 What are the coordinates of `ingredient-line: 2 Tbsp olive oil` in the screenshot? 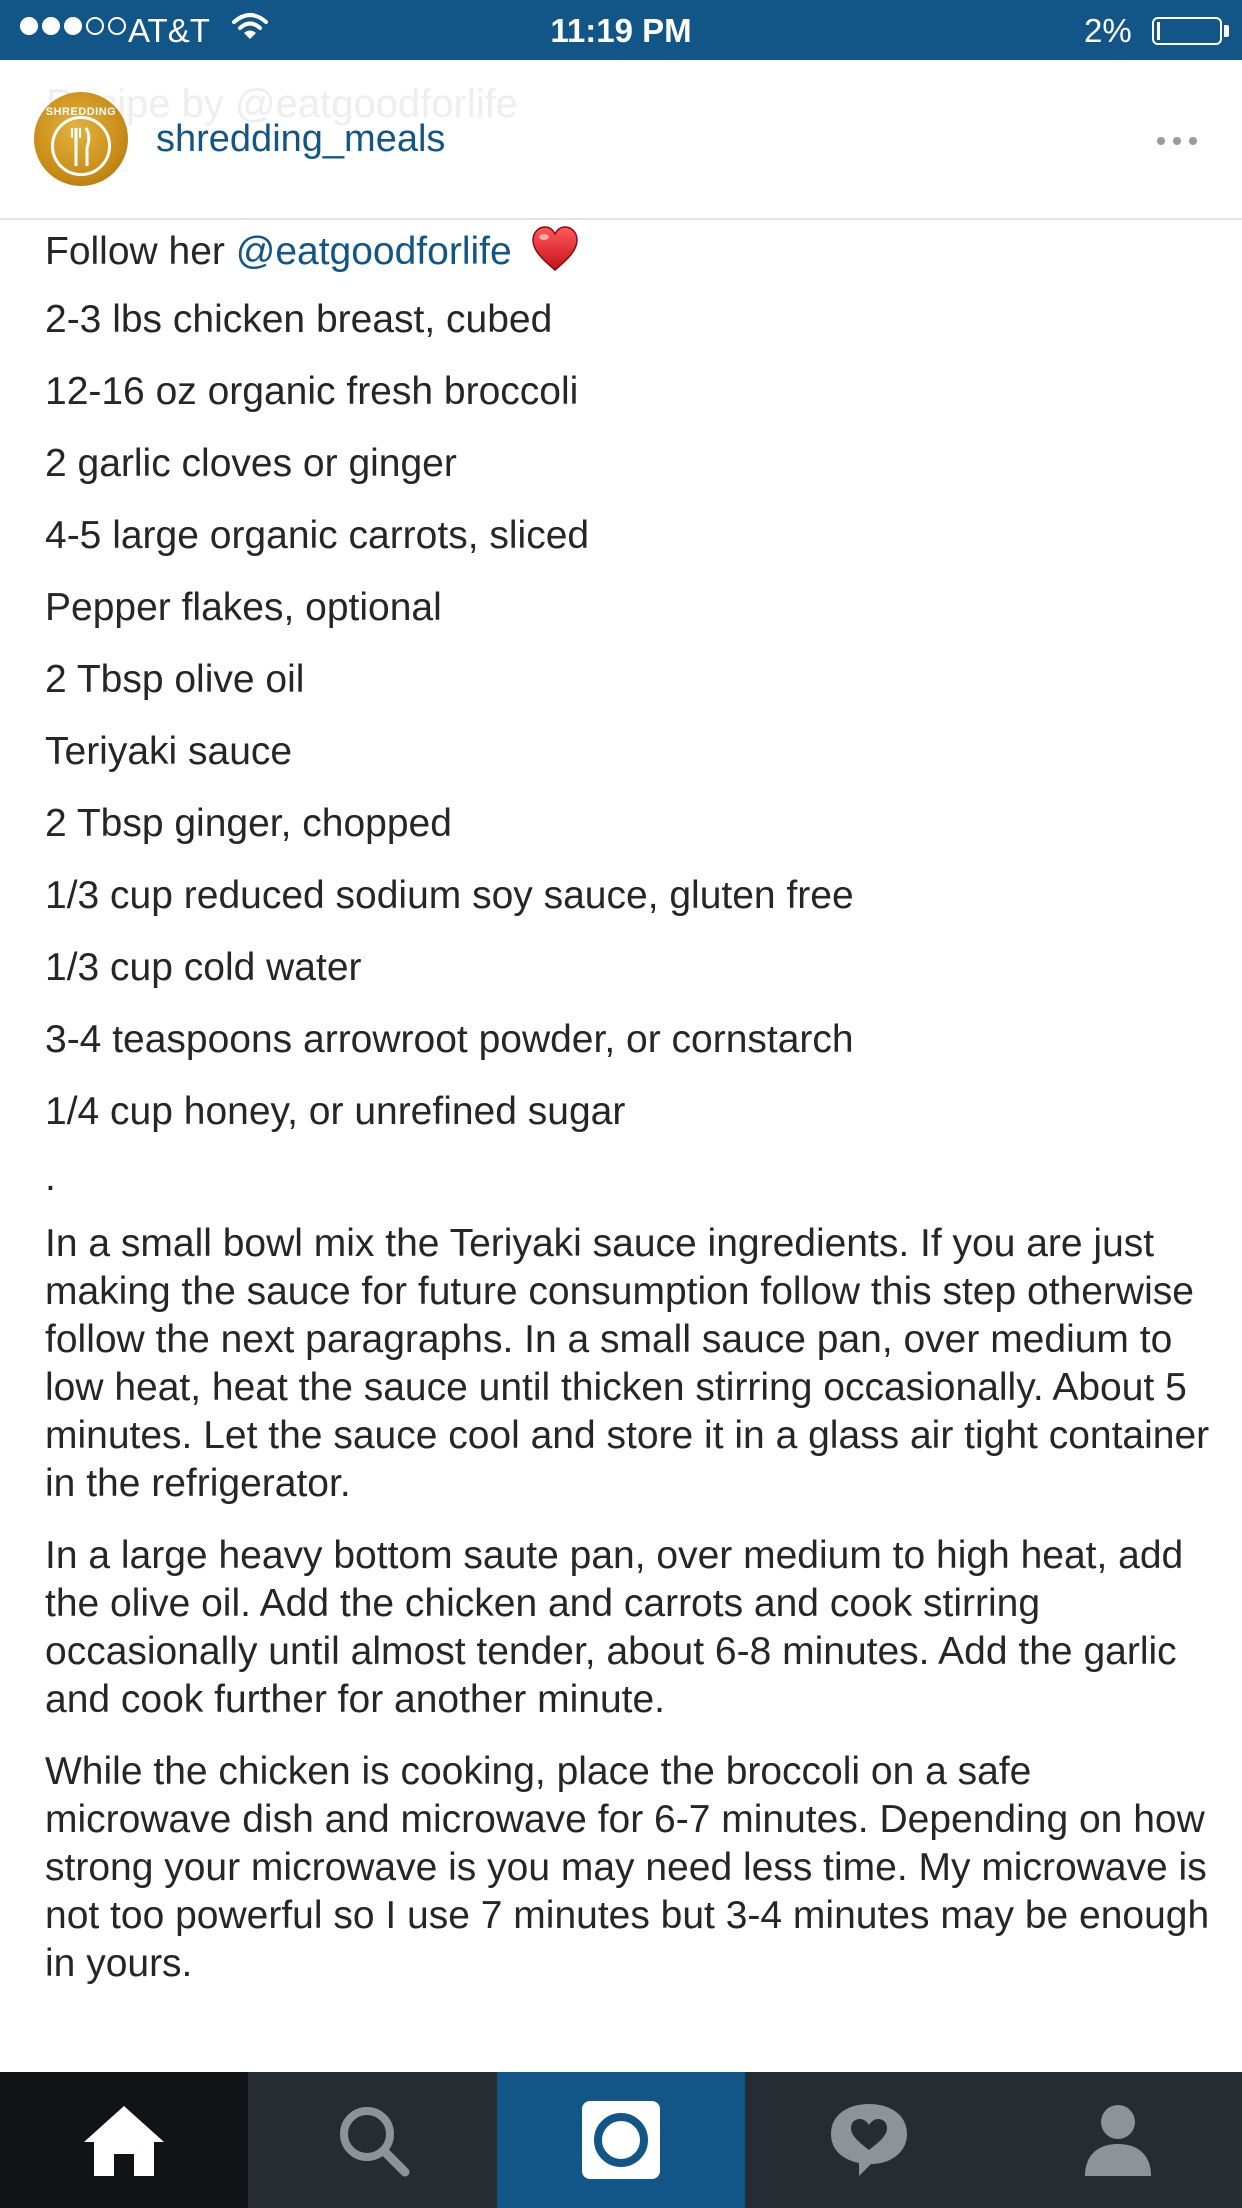 It's located at (175, 679).